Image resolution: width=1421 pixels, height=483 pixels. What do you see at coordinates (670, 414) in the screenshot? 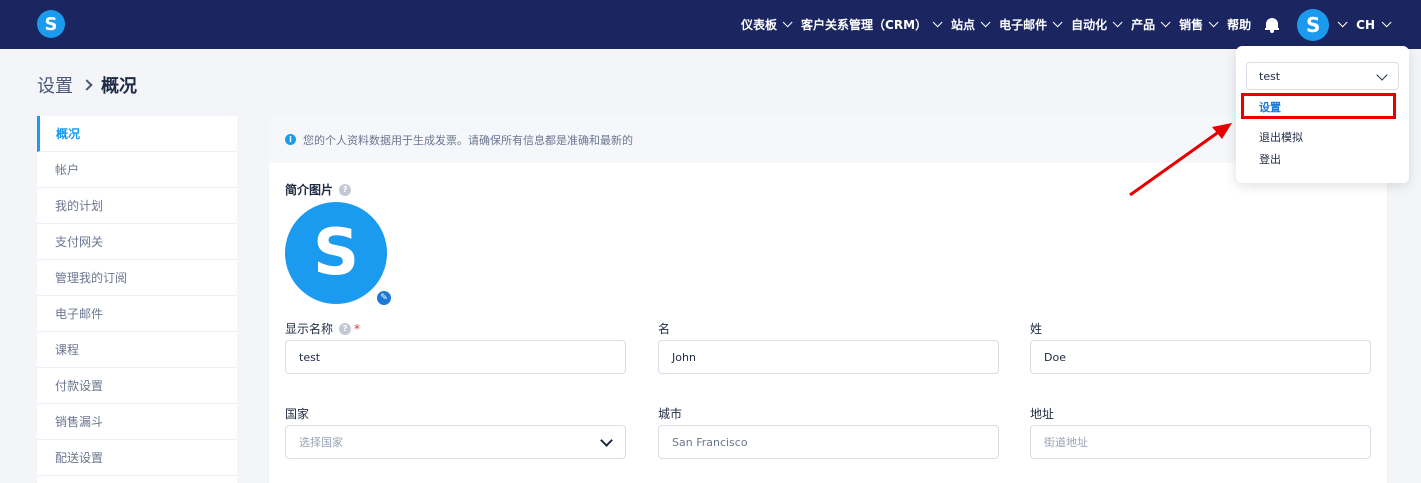
I see `city-label: 城市` at bounding box center [670, 414].